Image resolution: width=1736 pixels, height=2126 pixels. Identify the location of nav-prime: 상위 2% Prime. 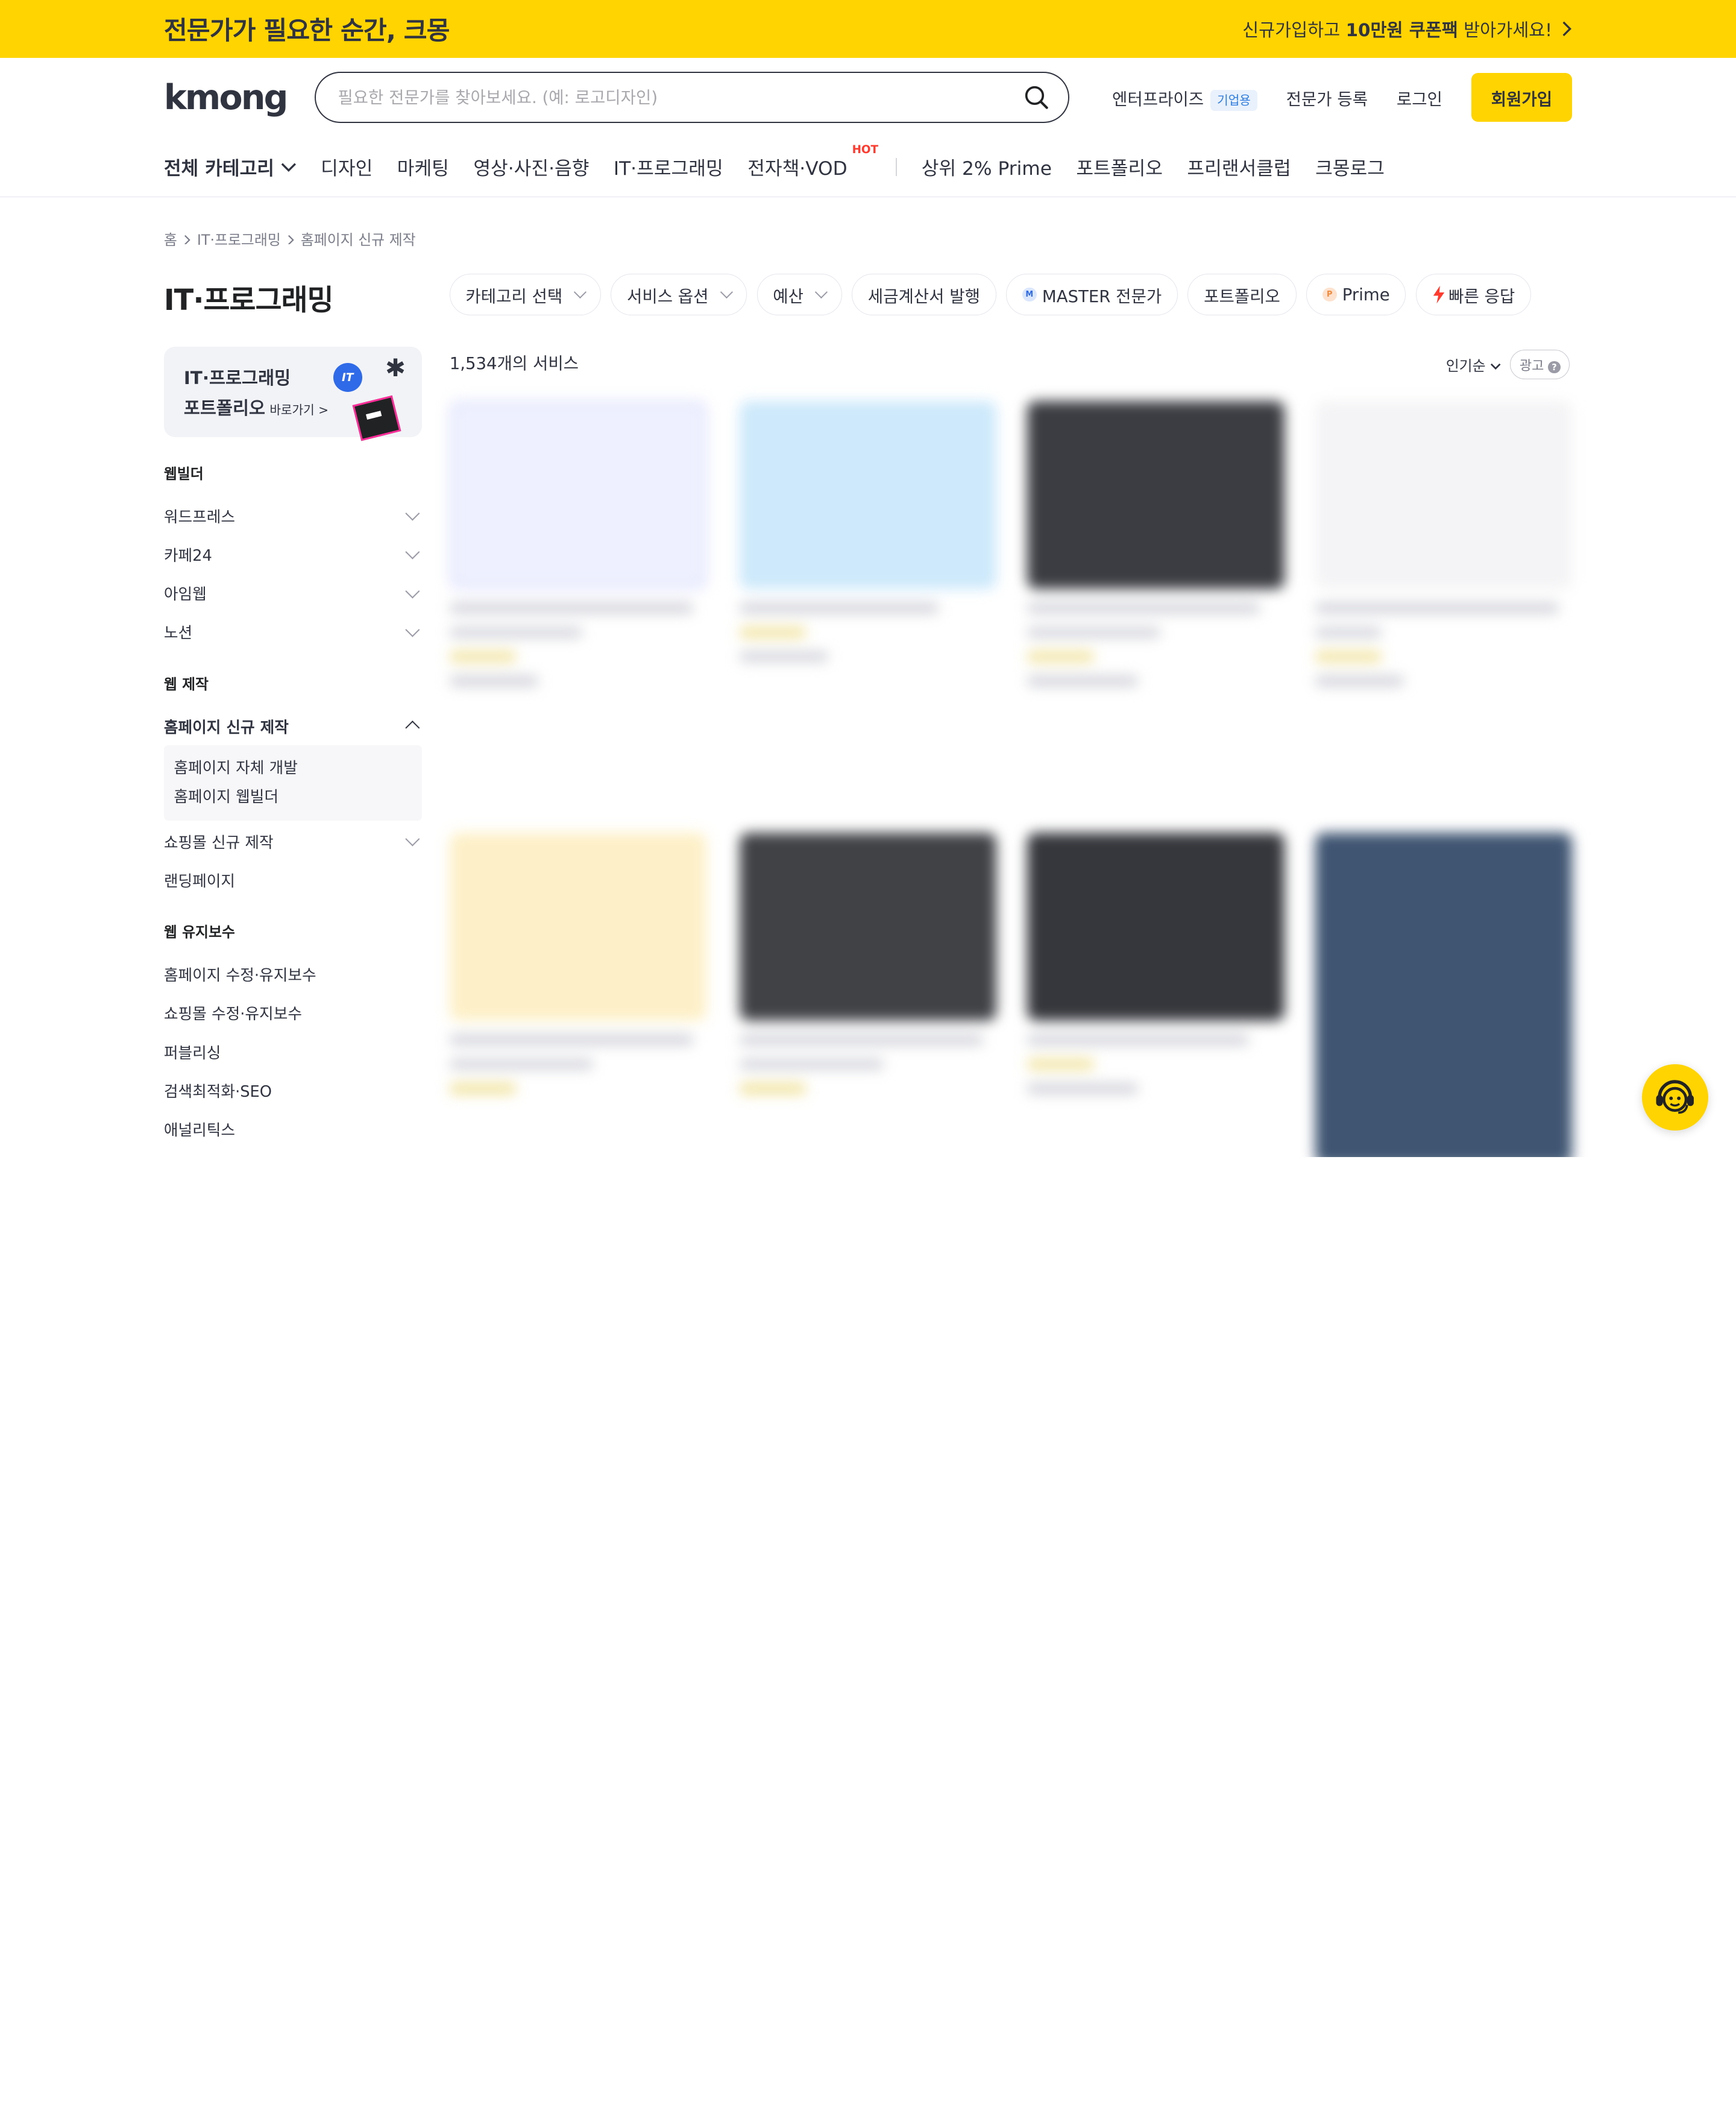
(987, 166).